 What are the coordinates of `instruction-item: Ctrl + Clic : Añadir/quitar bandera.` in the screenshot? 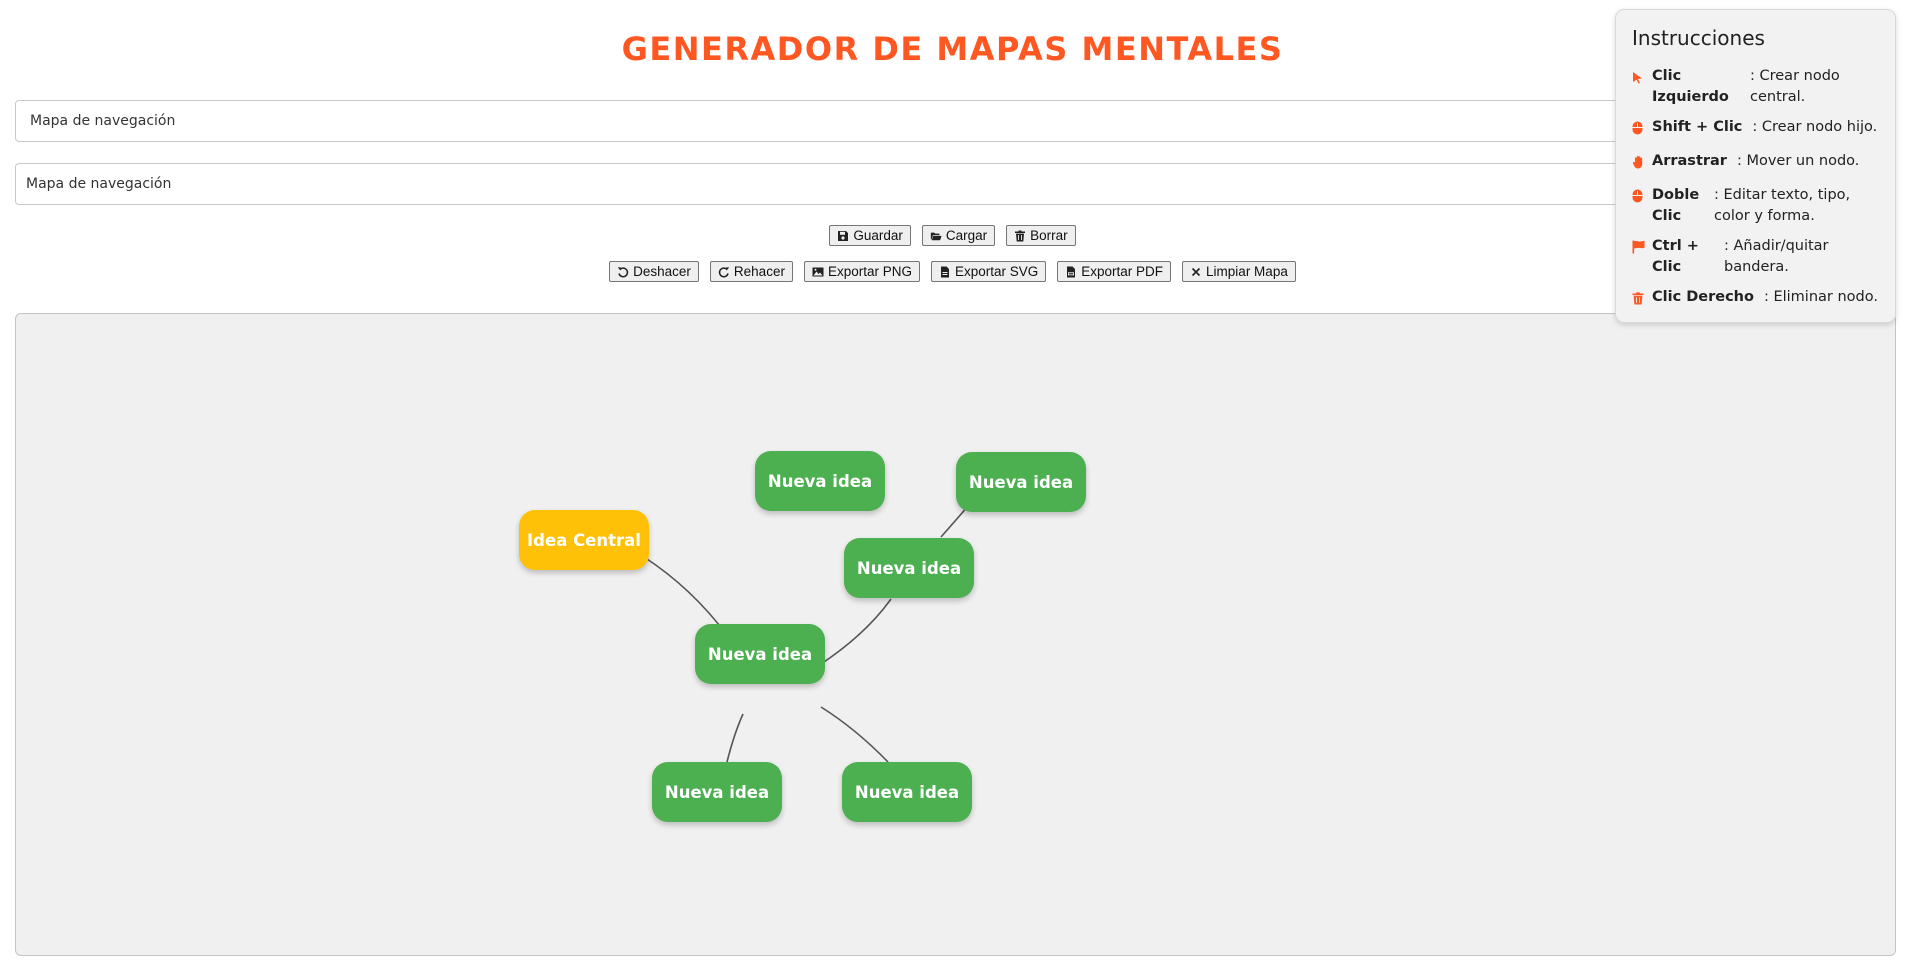 It's located at (1756, 257).